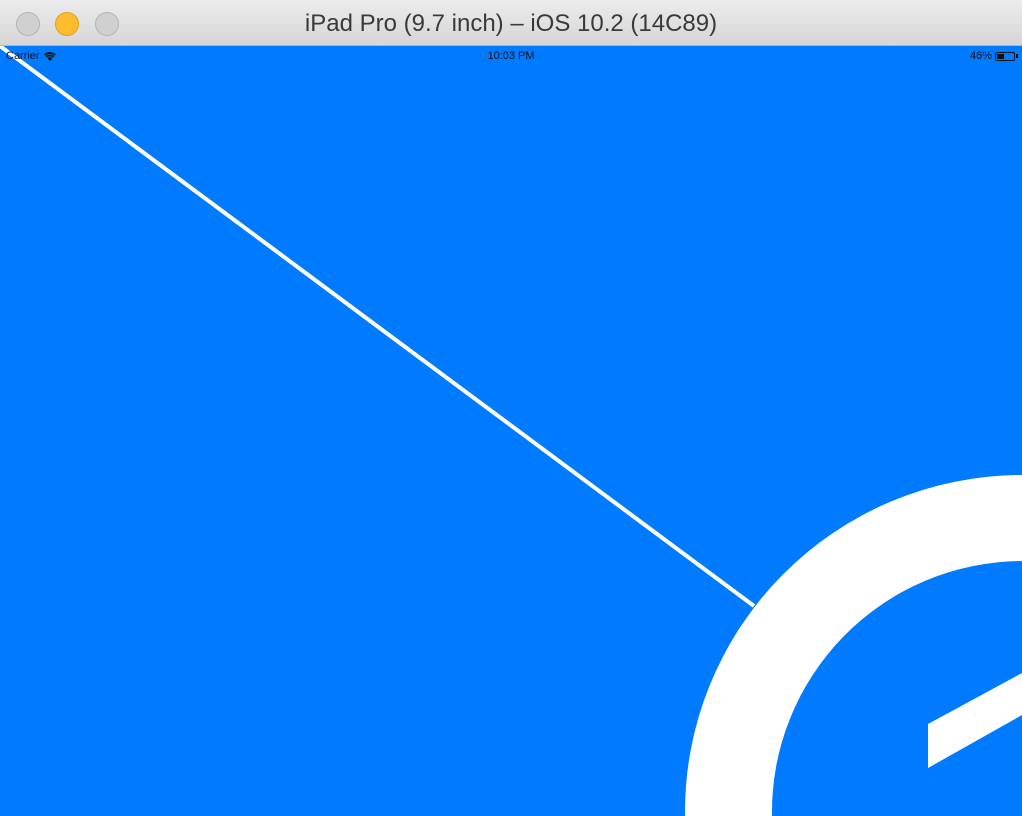 This screenshot has height=816, width=1022. I want to click on battery-fill, so click(1001, 56).